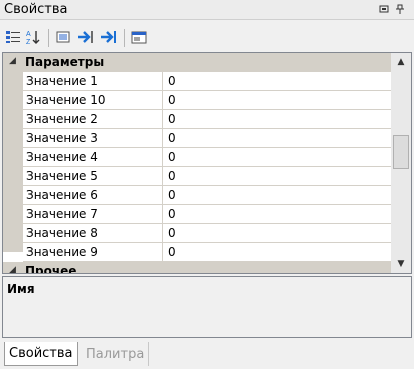 This screenshot has height=369, width=414. What do you see at coordinates (66, 100) in the screenshot?
I see `property-name: Значение 10` at bounding box center [66, 100].